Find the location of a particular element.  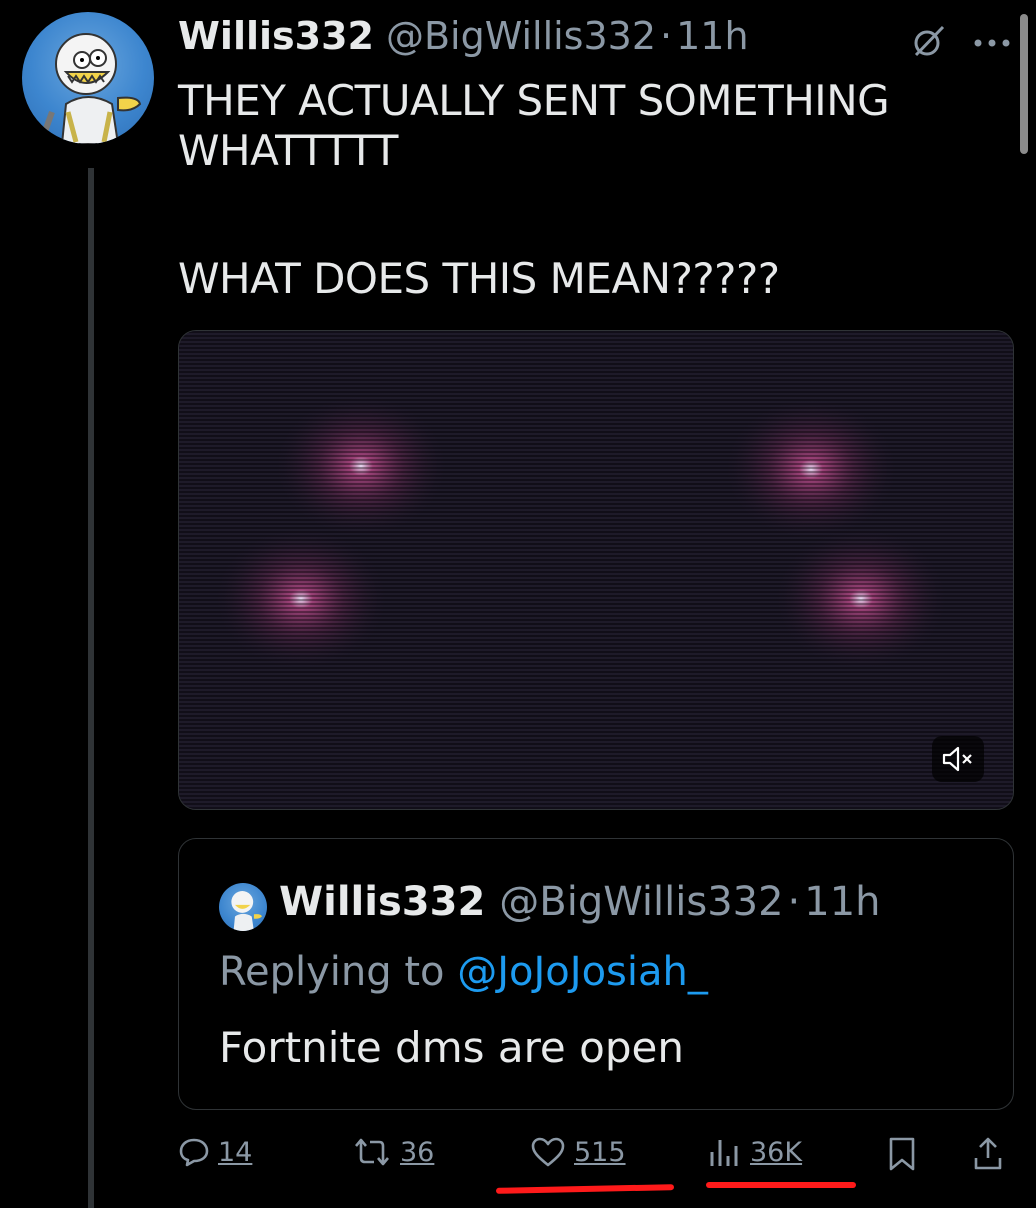

post-time: 11h is located at coordinates (712, 36).